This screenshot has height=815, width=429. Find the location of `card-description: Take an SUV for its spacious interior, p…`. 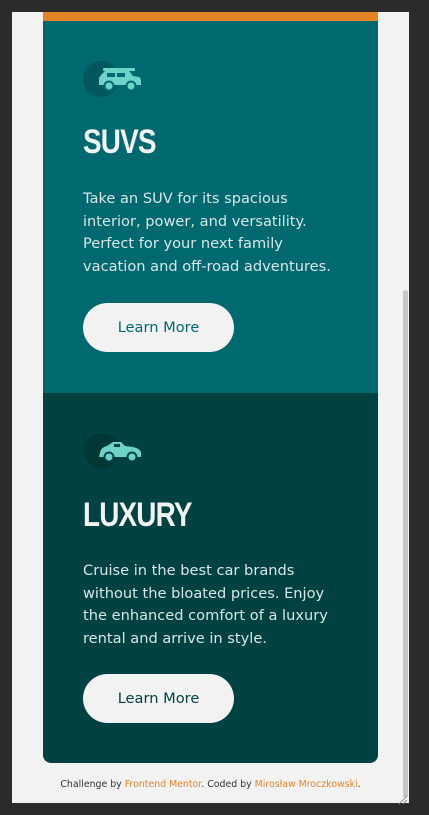

card-description: Take an SUV for its spacious interior, p… is located at coordinates (207, 233).